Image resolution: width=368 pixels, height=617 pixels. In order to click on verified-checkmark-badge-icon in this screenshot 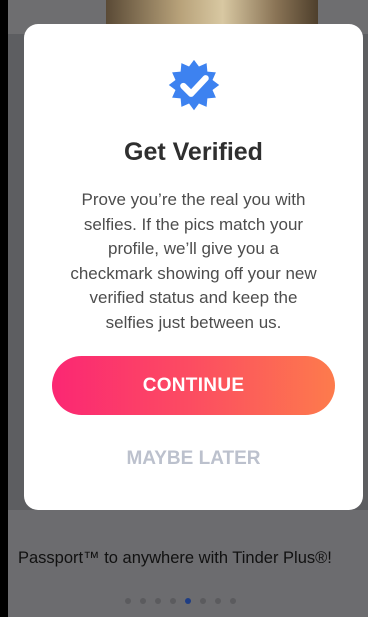, I will do `click(194, 85)`.